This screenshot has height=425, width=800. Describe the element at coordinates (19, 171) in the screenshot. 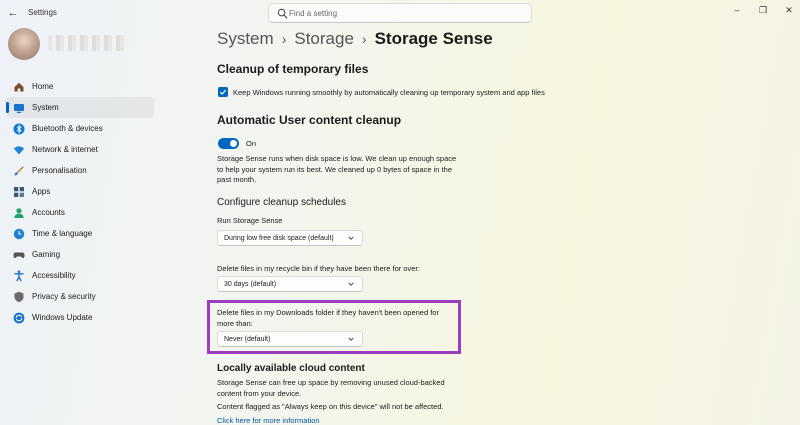

I see `brush-icon` at that location.